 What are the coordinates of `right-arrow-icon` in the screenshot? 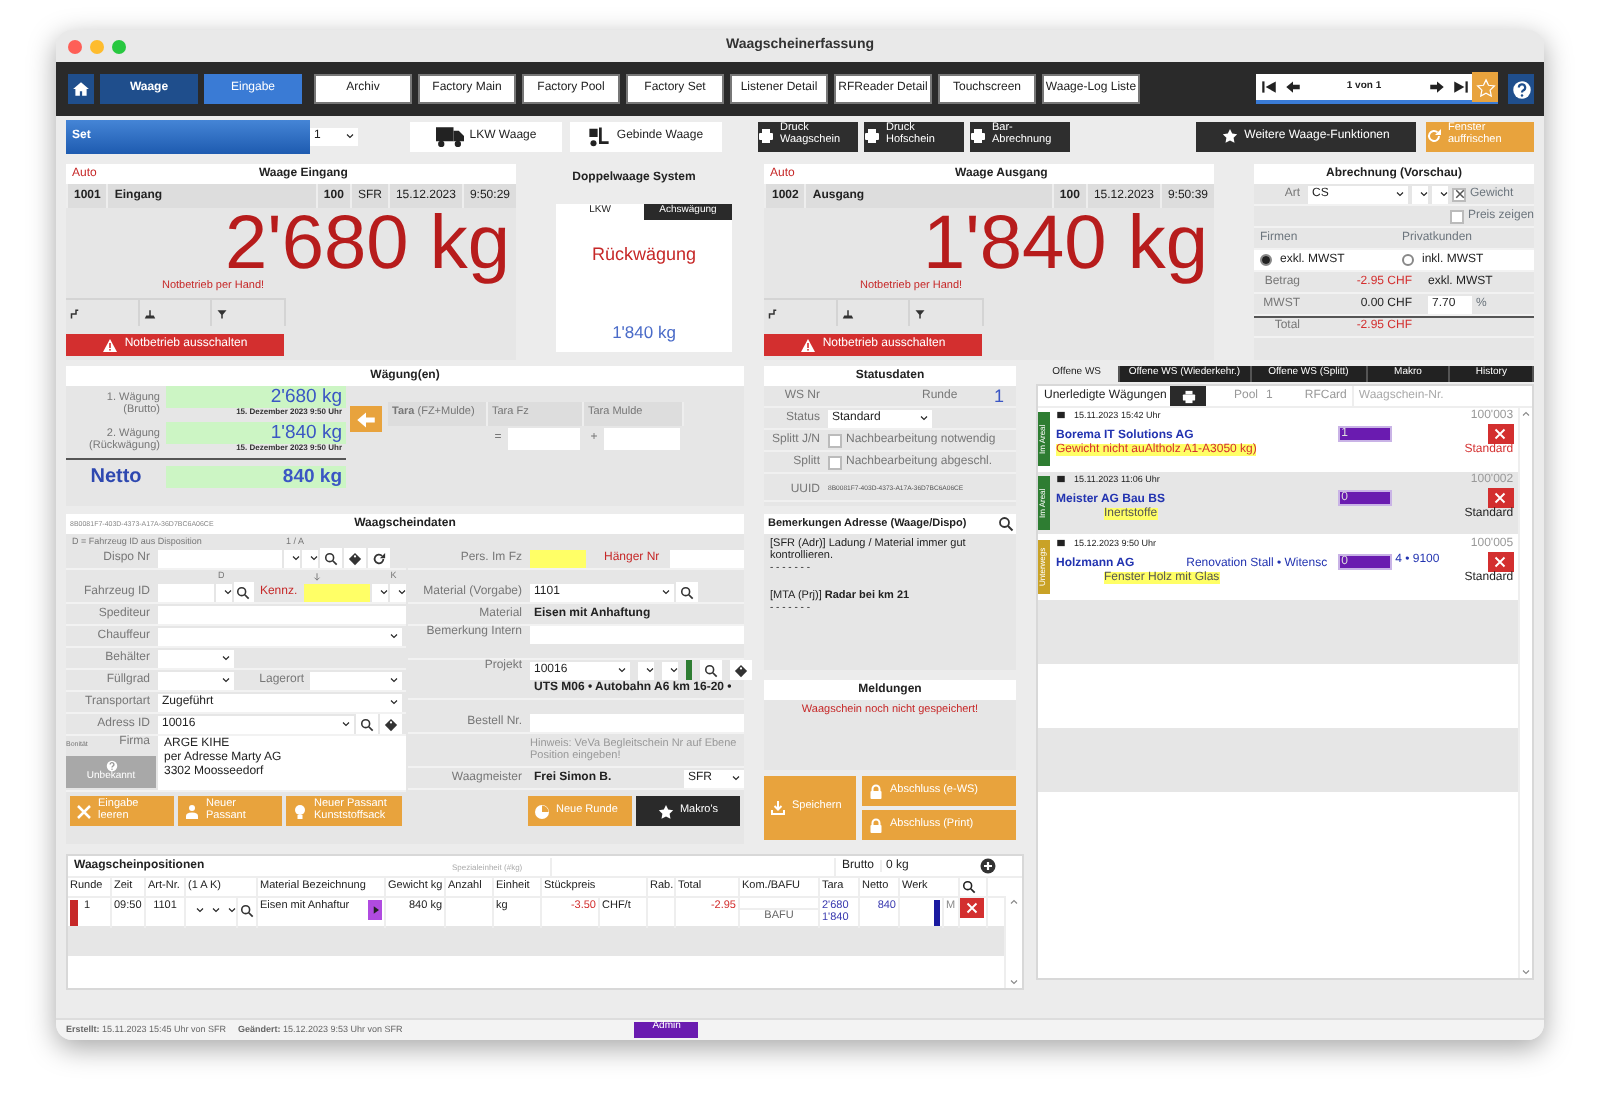 It's located at (1436, 87).